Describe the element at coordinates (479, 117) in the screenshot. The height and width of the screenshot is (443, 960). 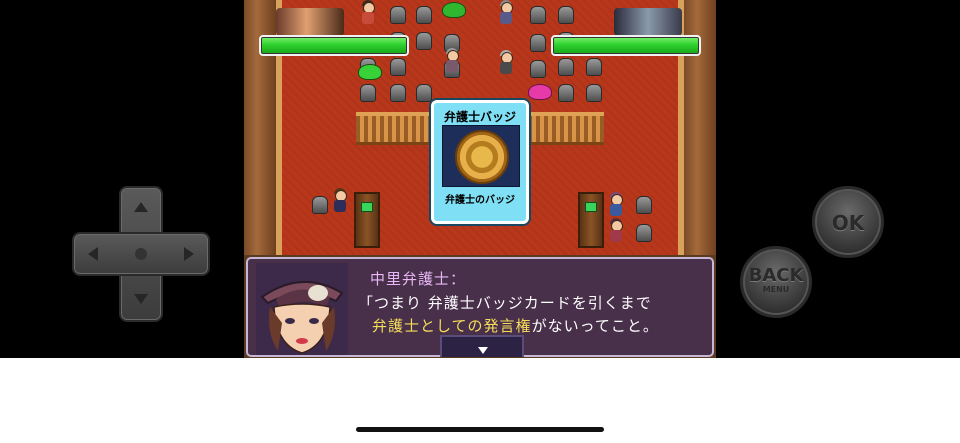
I see `item-title: 弁護士バッジ` at that location.